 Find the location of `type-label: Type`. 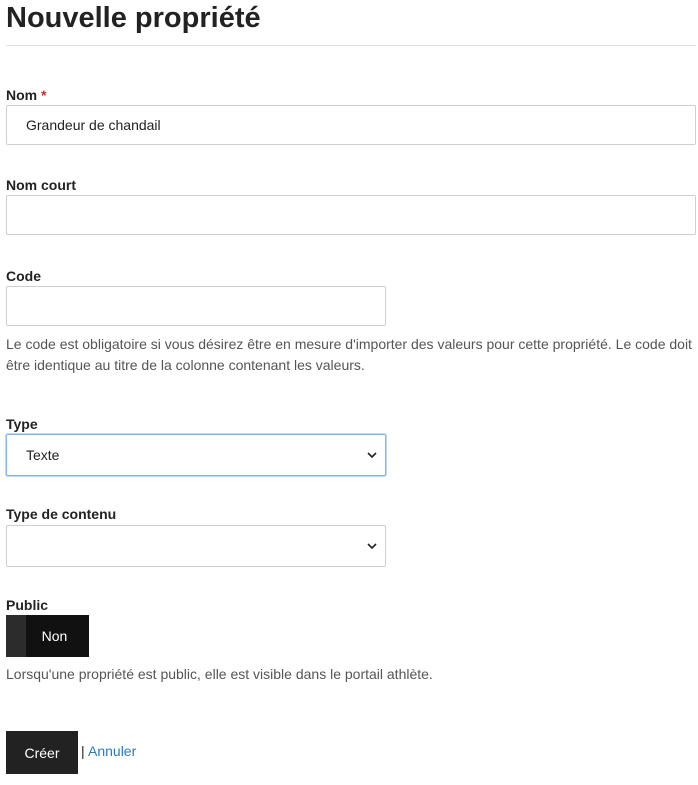

type-label: Type is located at coordinates (22, 424).